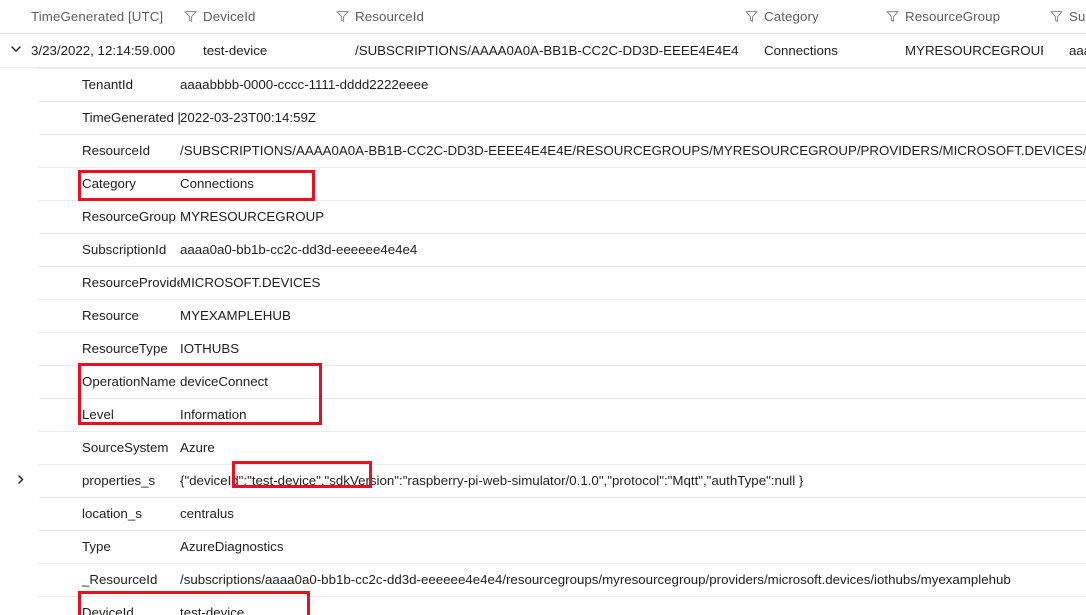 This screenshot has width=1086, height=615. What do you see at coordinates (129, 216) in the screenshot?
I see `detail-row-key: ResourceGroup` at bounding box center [129, 216].